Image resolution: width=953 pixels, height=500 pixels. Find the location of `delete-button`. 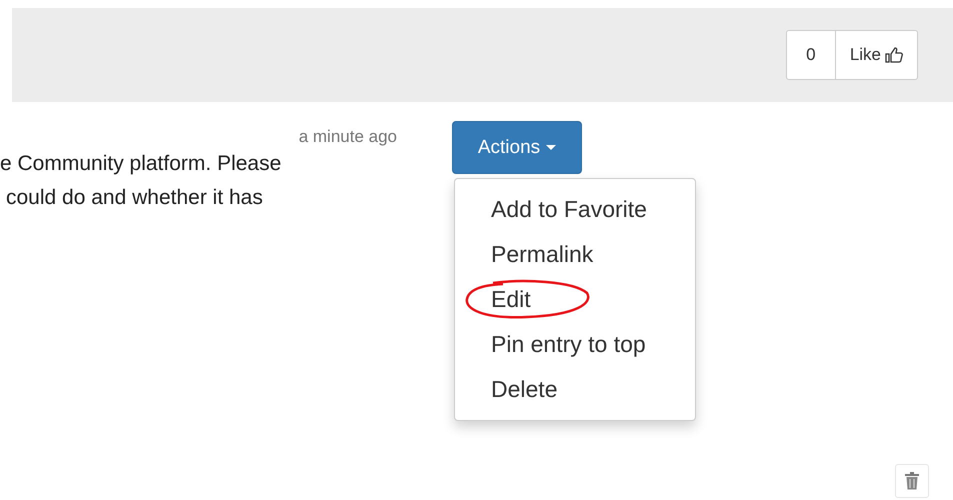

delete-button is located at coordinates (912, 481).